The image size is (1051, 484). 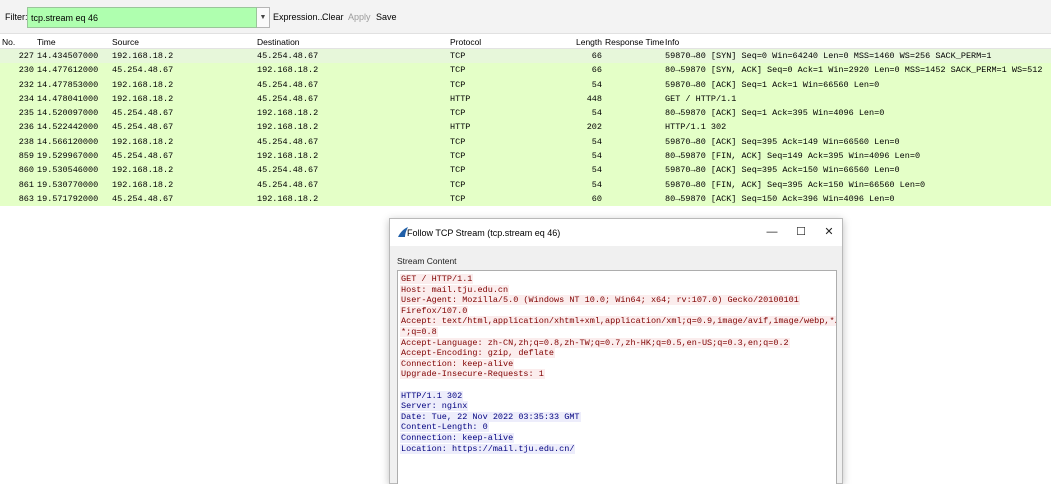 I want to click on filter-label: Filter:, so click(x=16, y=17).